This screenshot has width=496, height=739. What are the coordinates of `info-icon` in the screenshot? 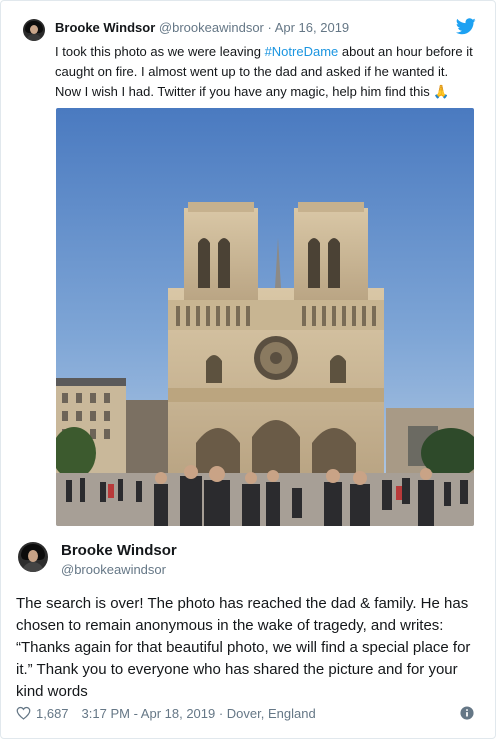 It's located at (467, 713).